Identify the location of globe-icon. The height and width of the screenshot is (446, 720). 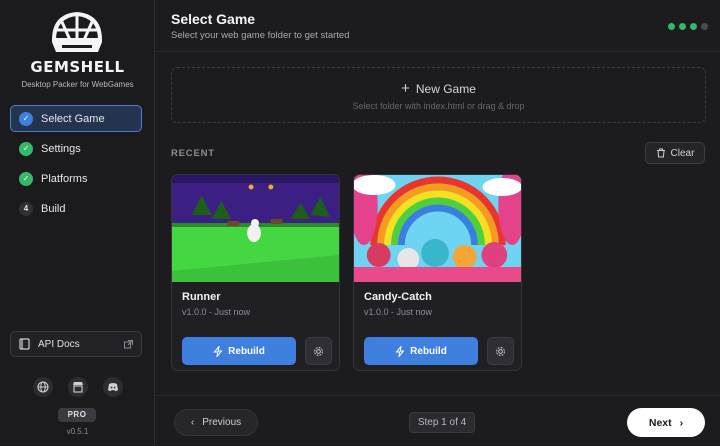
(43, 387).